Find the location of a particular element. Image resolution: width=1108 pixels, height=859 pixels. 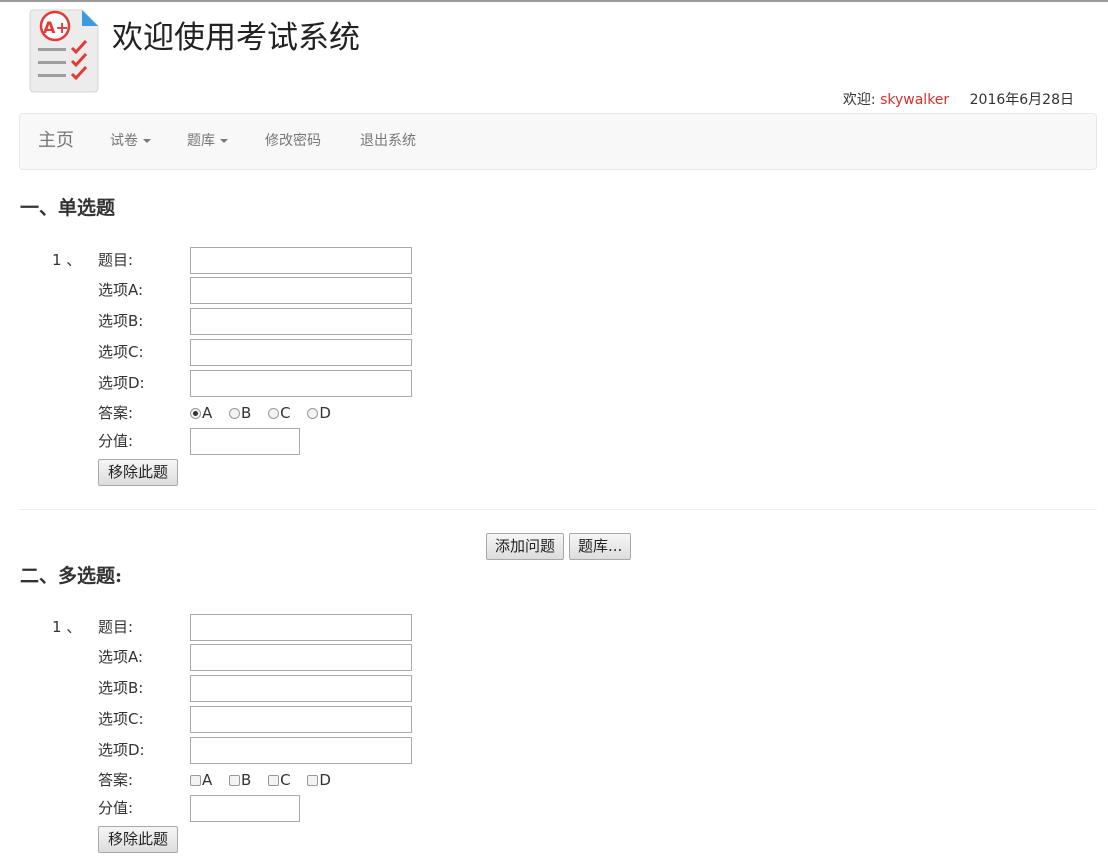

single-option-b-input is located at coordinates (301, 321).